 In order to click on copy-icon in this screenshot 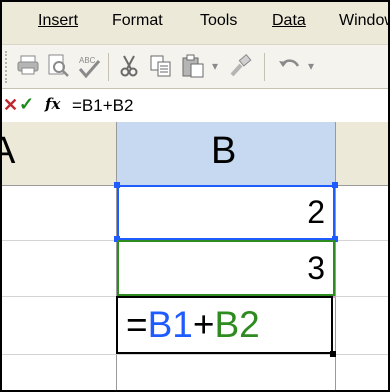, I will do `click(161, 66)`.